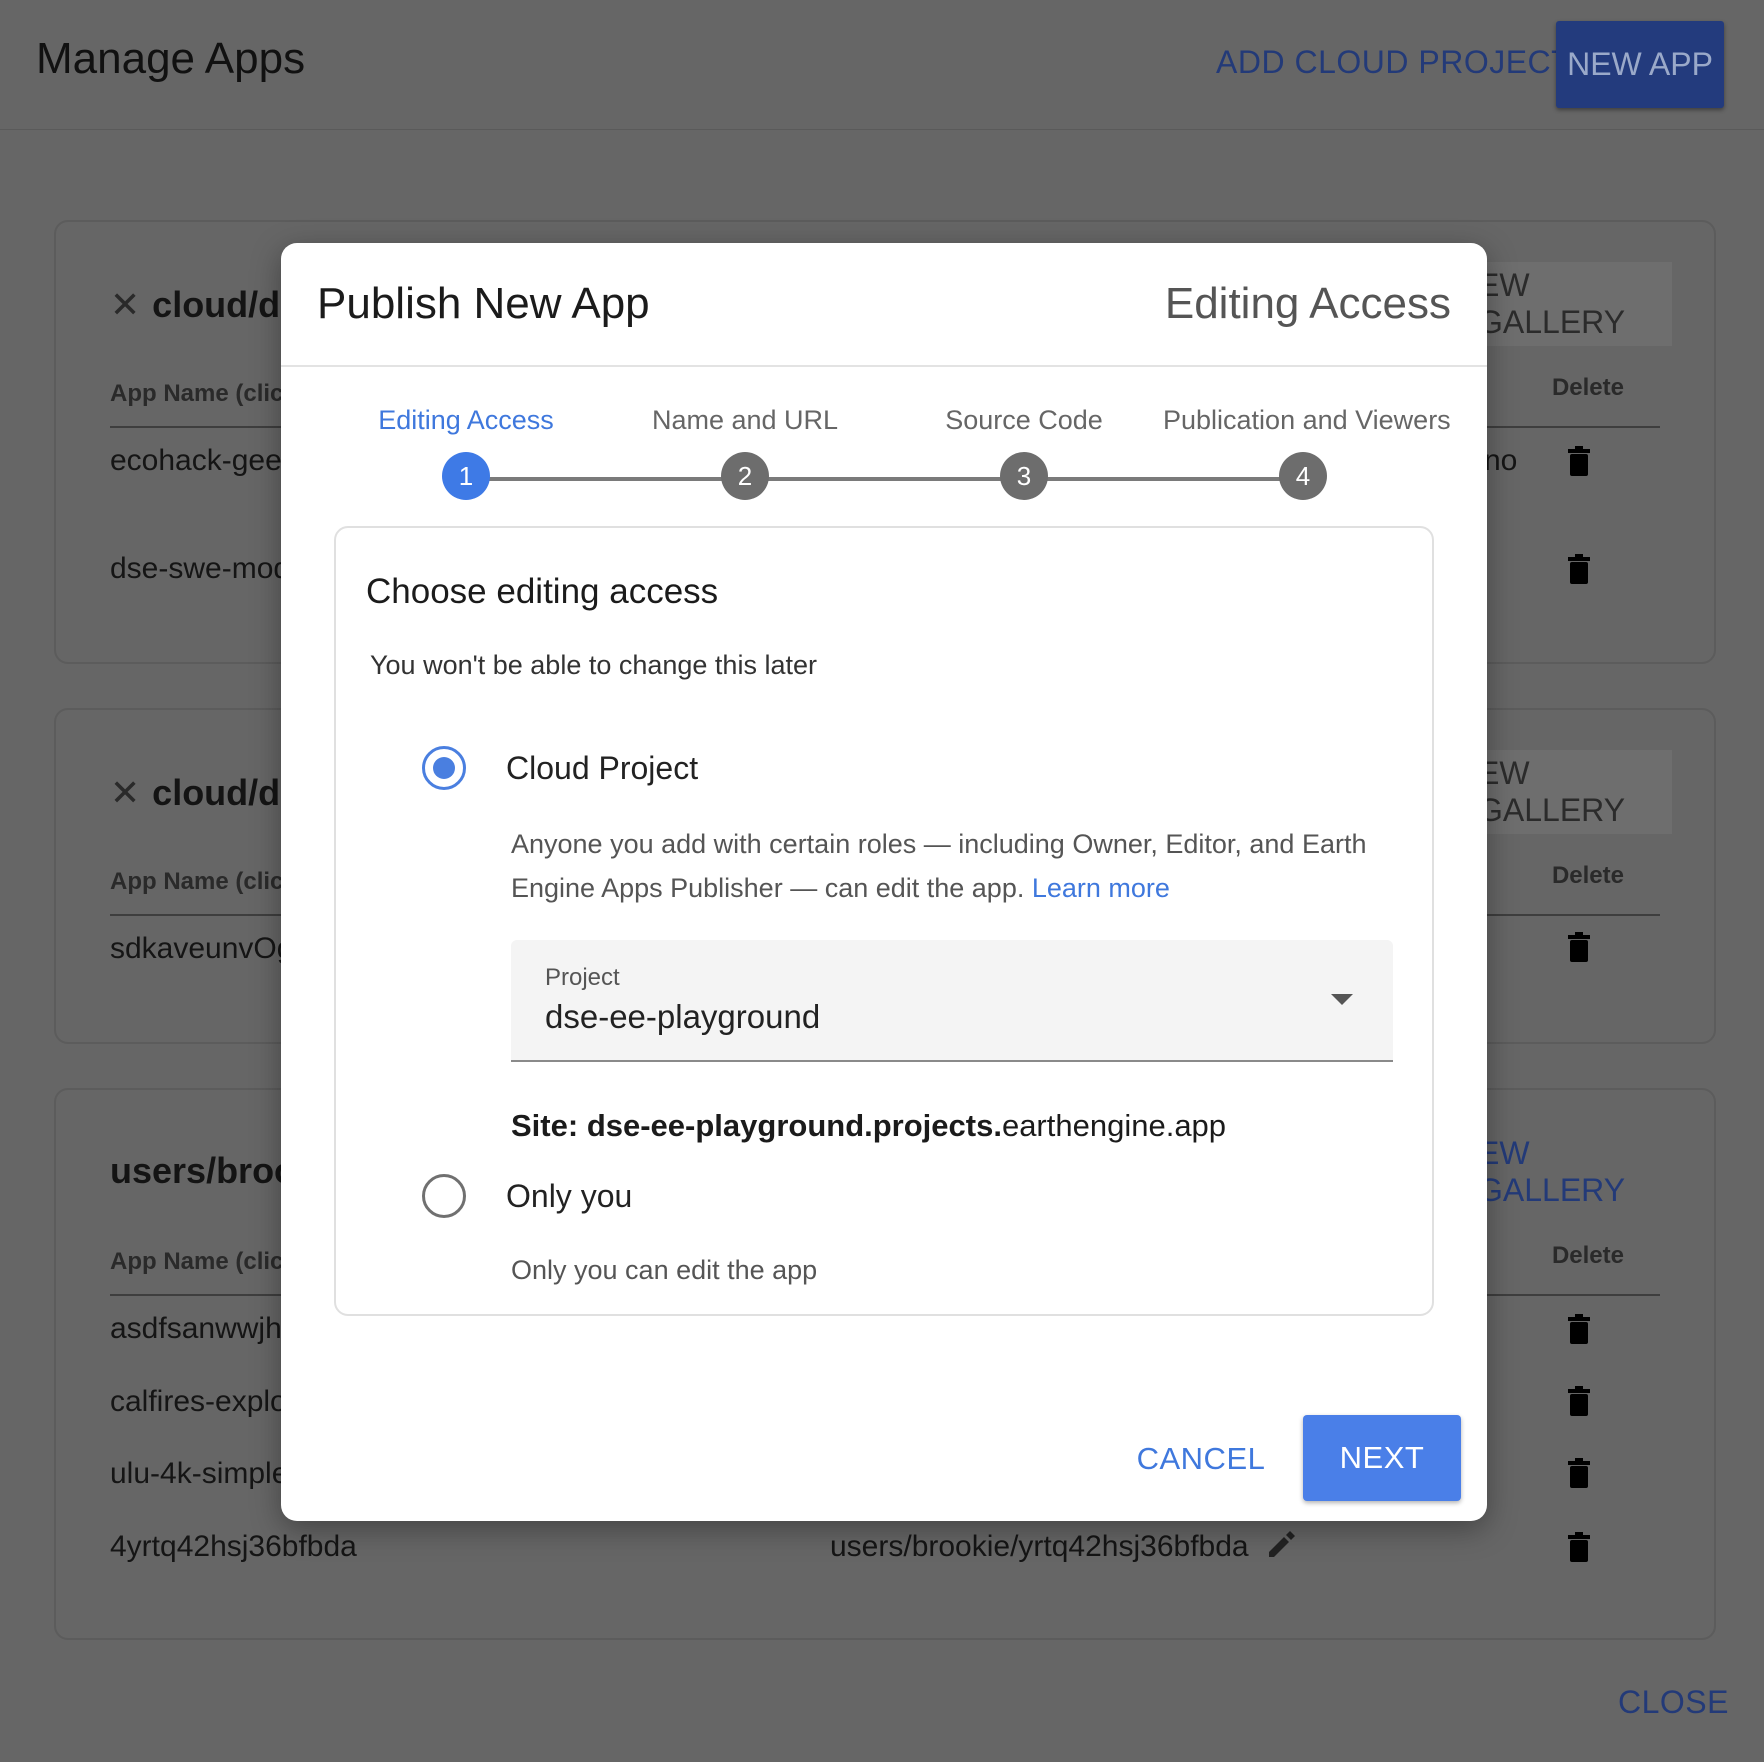  Describe the element at coordinates (569, 1196) in the screenshot. I see `only-you-label: Only you` at that location.